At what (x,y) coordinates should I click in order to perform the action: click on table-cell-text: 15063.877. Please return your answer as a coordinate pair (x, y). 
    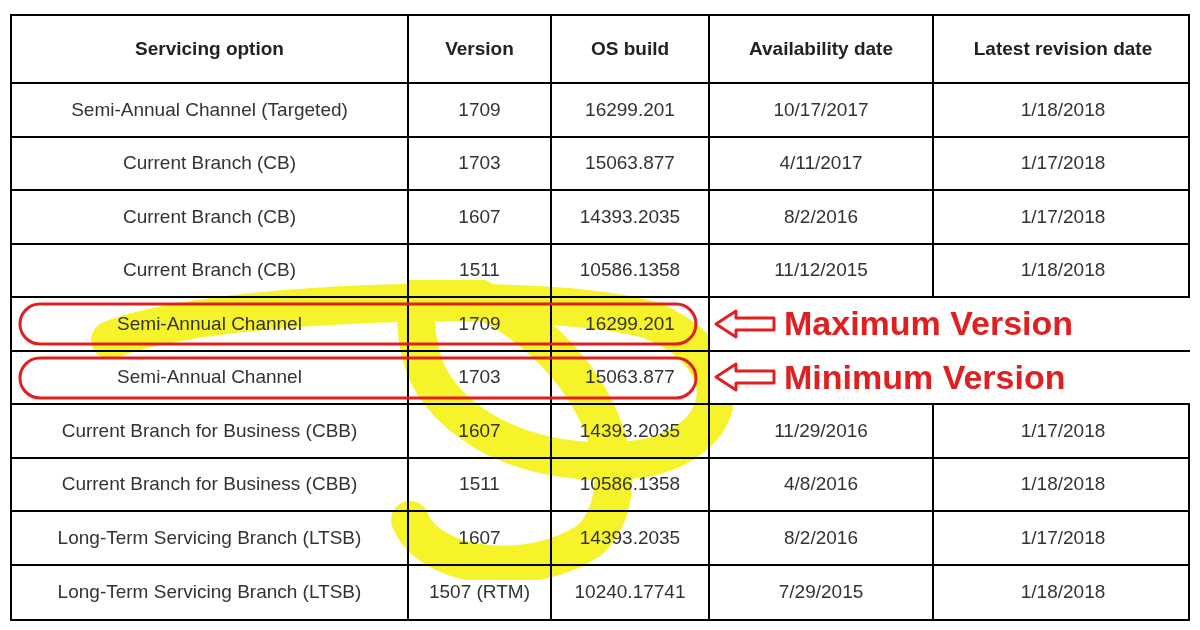
    Looking at the image, I should click on (630, 163).